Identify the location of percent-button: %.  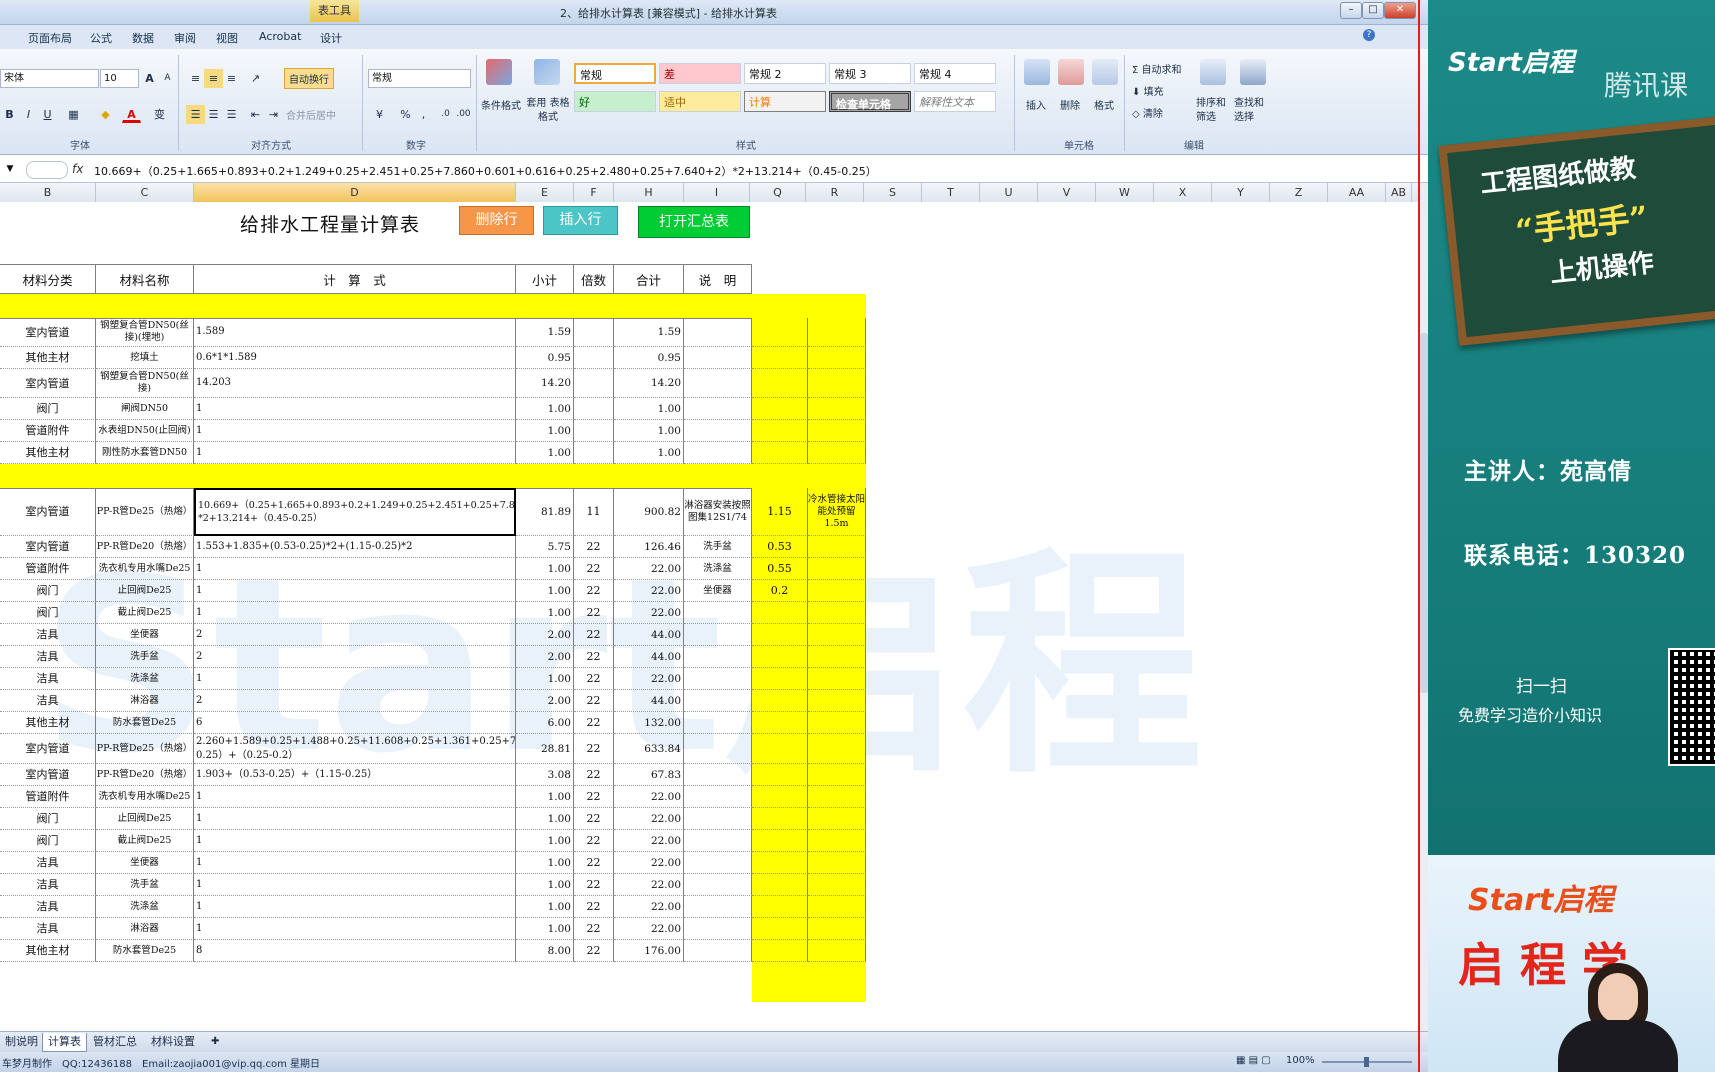
(405, 114).